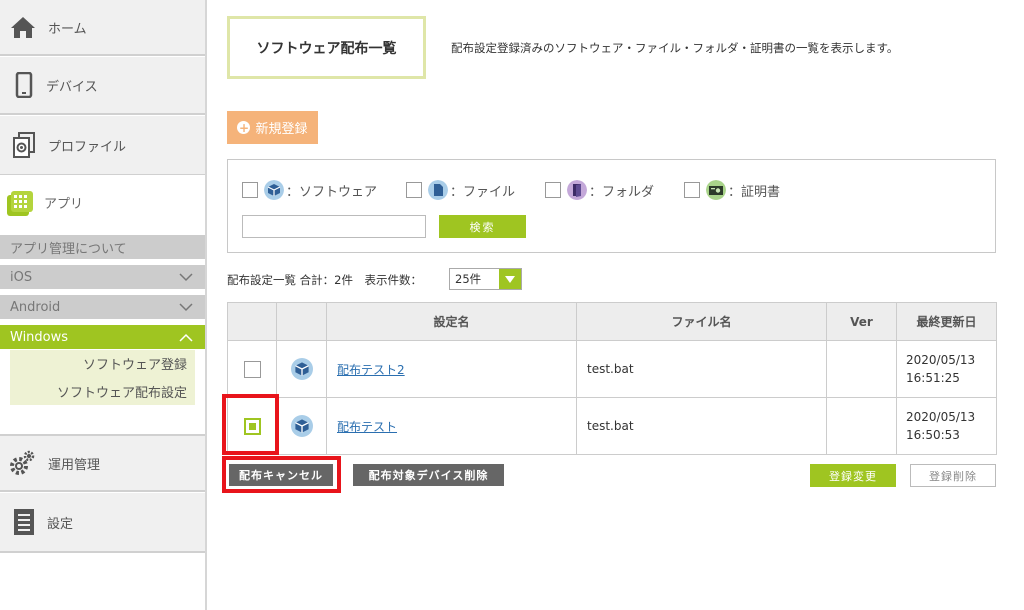 This screenshot has height=610, width=1024. I want to click on search-button: 検索, so click(482, 226).